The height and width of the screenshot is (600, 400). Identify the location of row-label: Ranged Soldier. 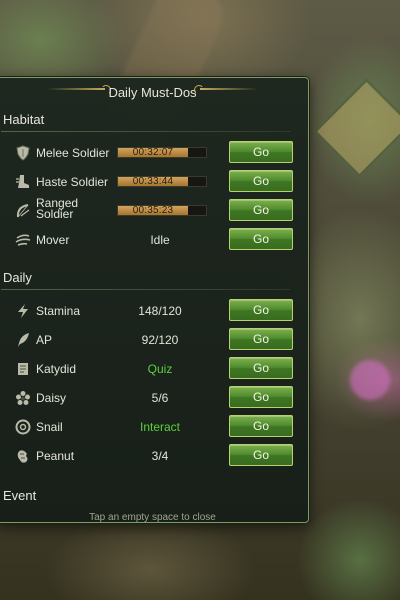
(57, 208).